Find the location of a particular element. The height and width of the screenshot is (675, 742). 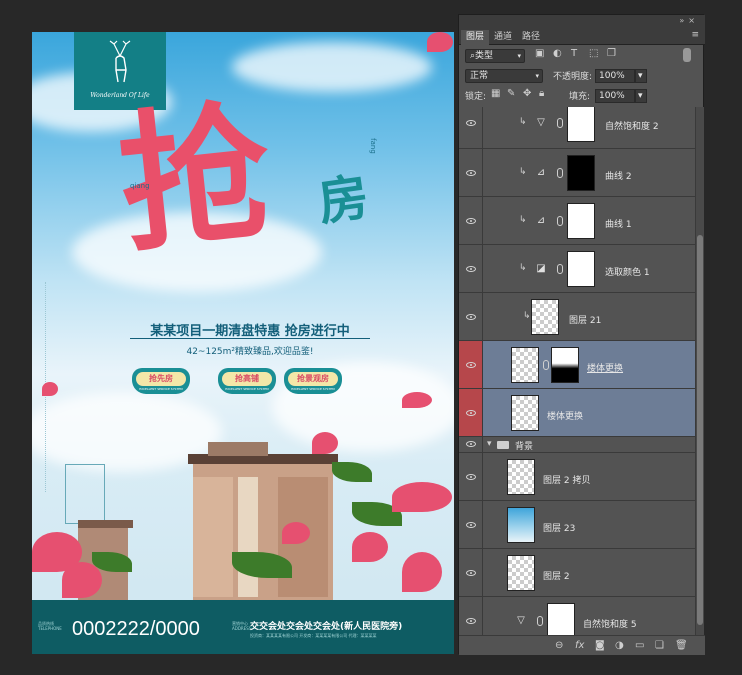

address-label: 营销中心 ADDRESS is located at coordinates (242, 626).